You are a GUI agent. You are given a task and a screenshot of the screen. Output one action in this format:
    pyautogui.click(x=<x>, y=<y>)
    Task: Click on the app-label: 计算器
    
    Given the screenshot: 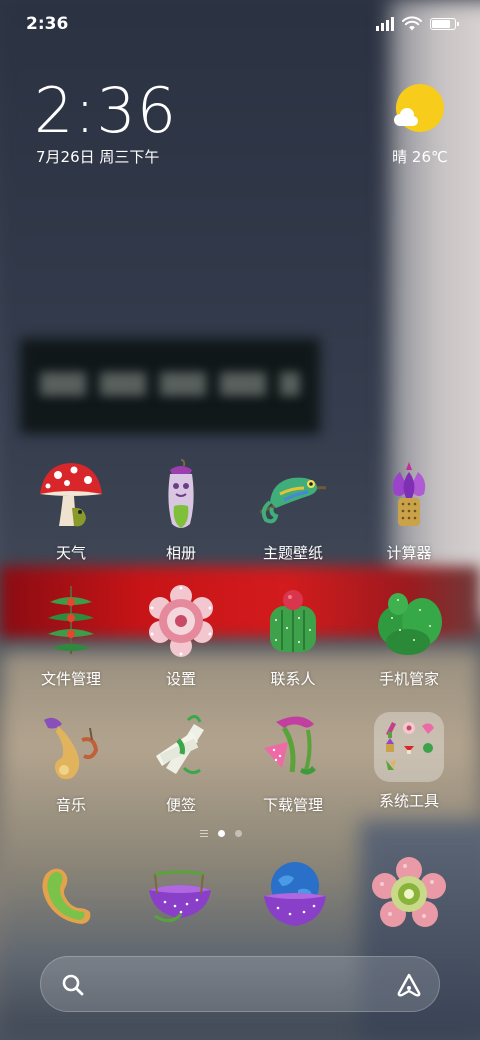 What is the action you would take?
    pyautogui.click(x=409, y=553)
    